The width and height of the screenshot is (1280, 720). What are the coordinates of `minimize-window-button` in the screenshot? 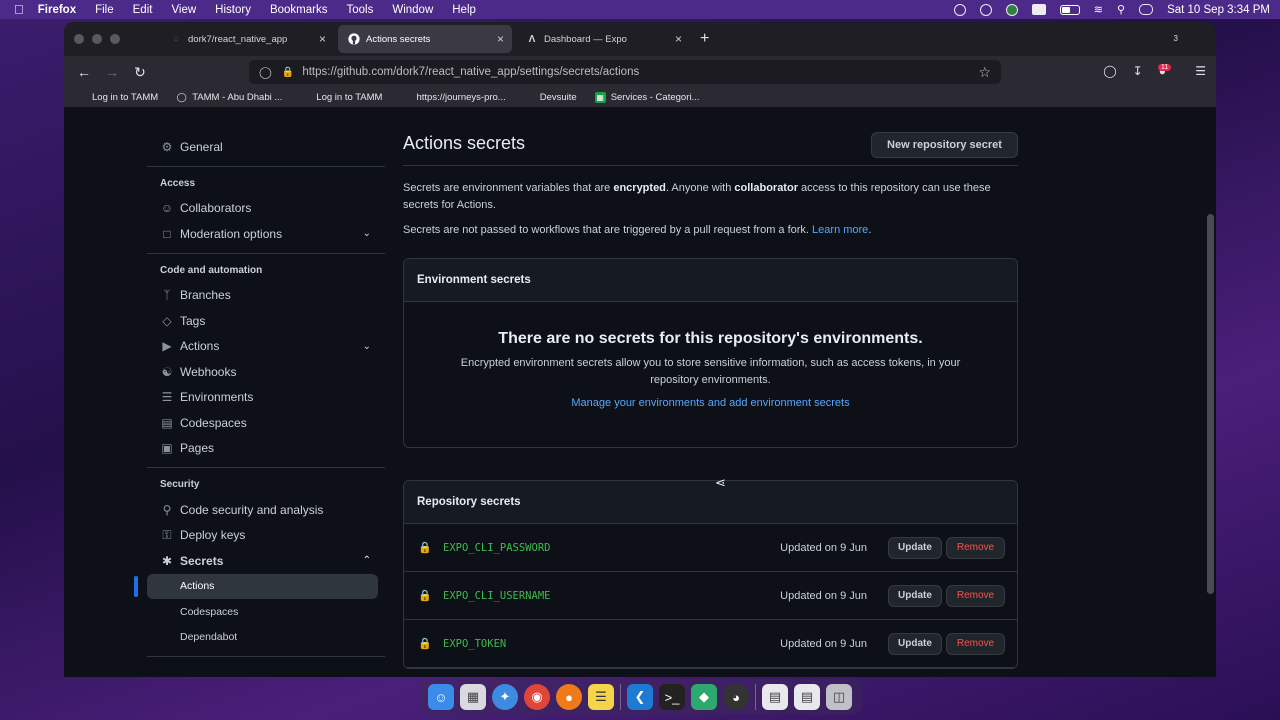 It's located at (97, 39).